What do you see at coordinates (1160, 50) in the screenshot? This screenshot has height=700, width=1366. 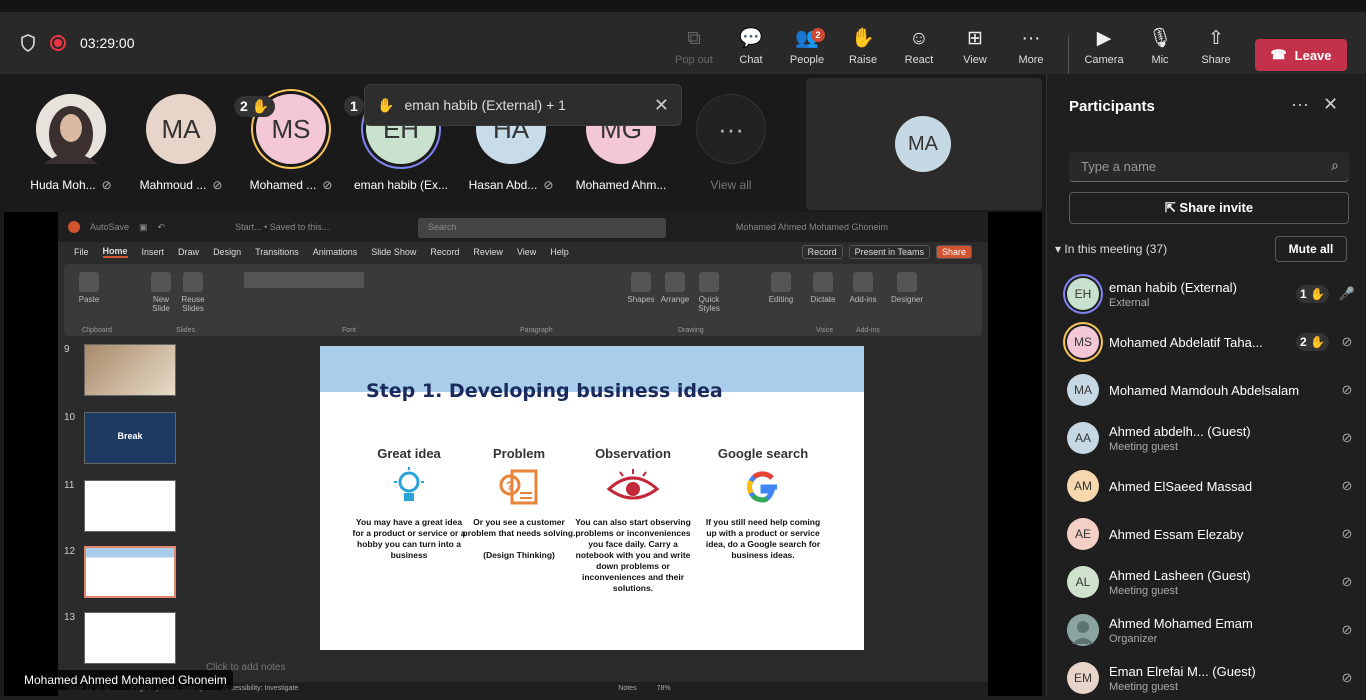 I see `toolbar-mic-button: 🎙 Mic` at bounding box center [1160, 50].